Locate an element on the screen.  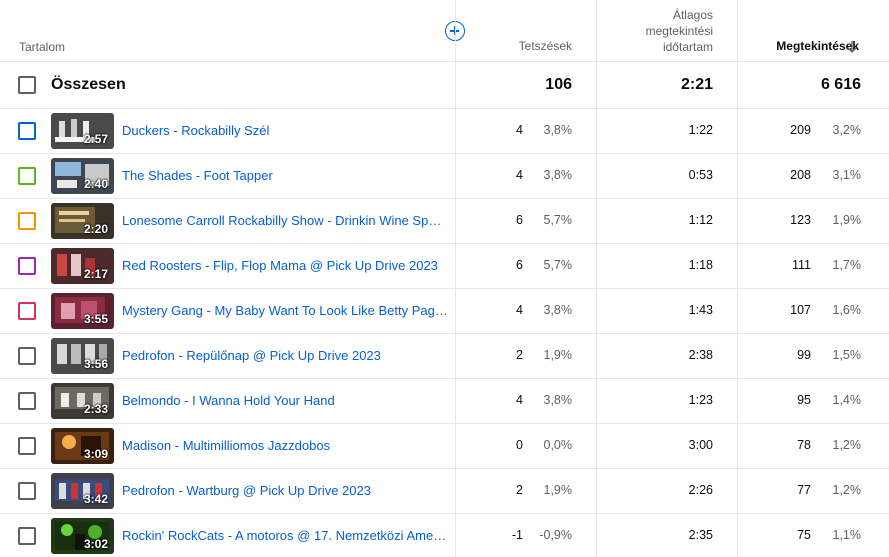
views-percent: 1,9% is located at coordinates (847, 220).